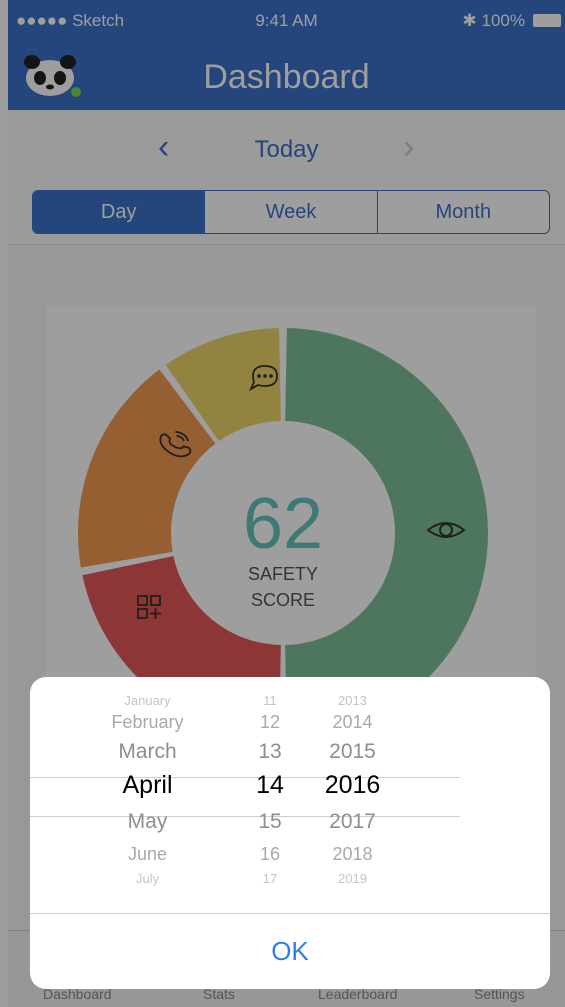 This screenshot has height=1007, width=565. What do you see at coordinates (147, 854) in the screenshot?
I see `month-option: June` at bounding box center [147, 854].